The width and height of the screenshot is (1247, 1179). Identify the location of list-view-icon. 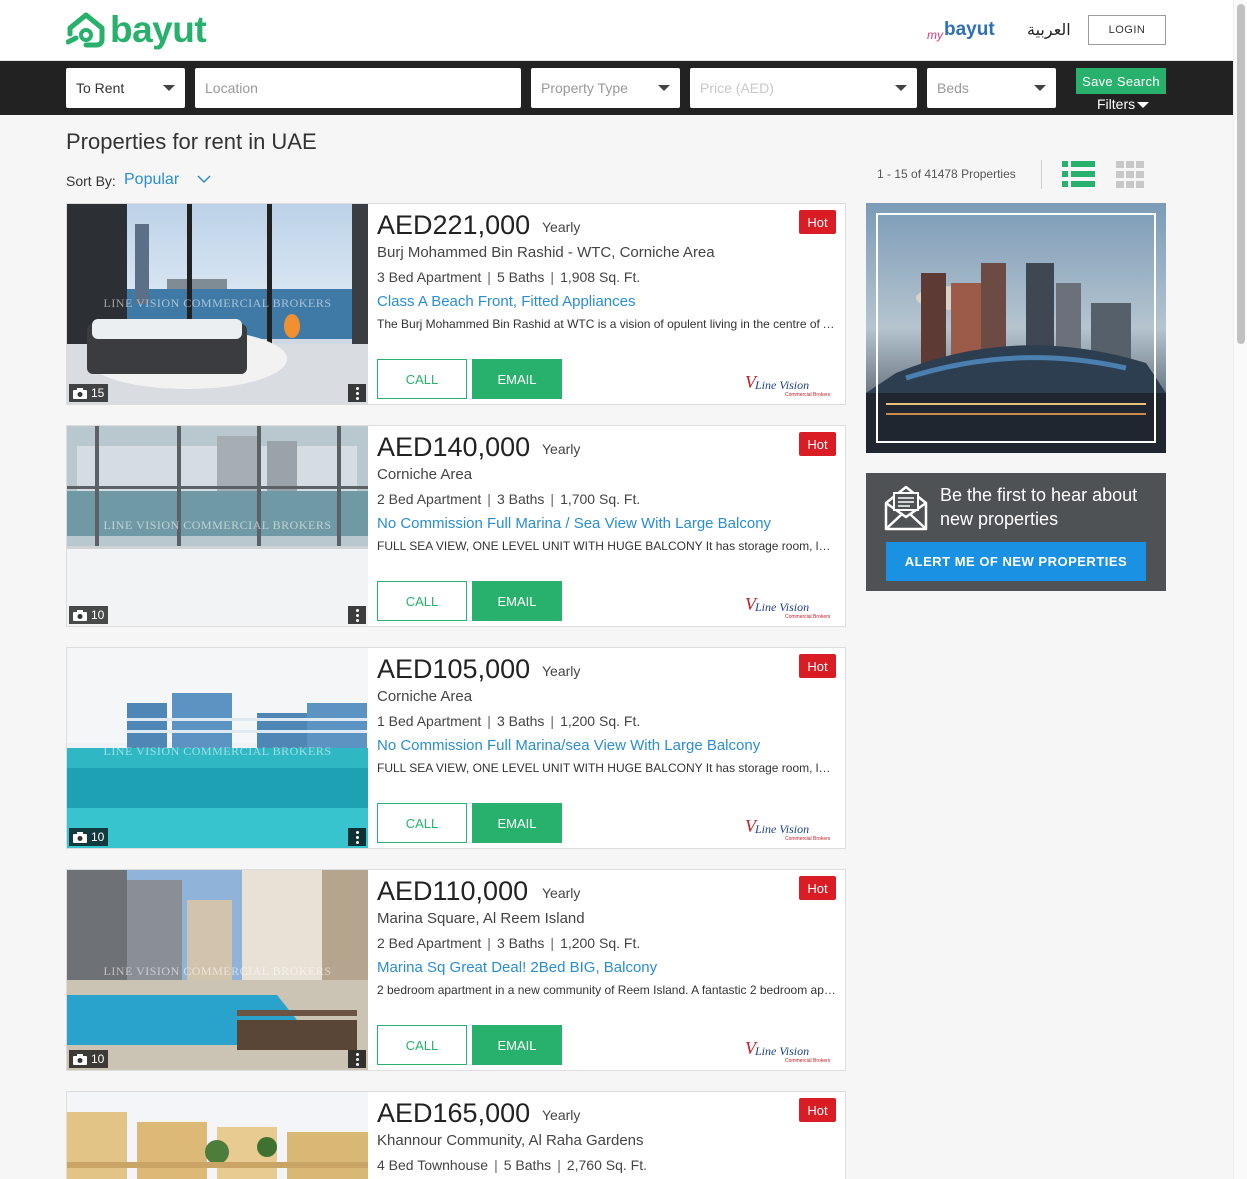
(1078, 174).